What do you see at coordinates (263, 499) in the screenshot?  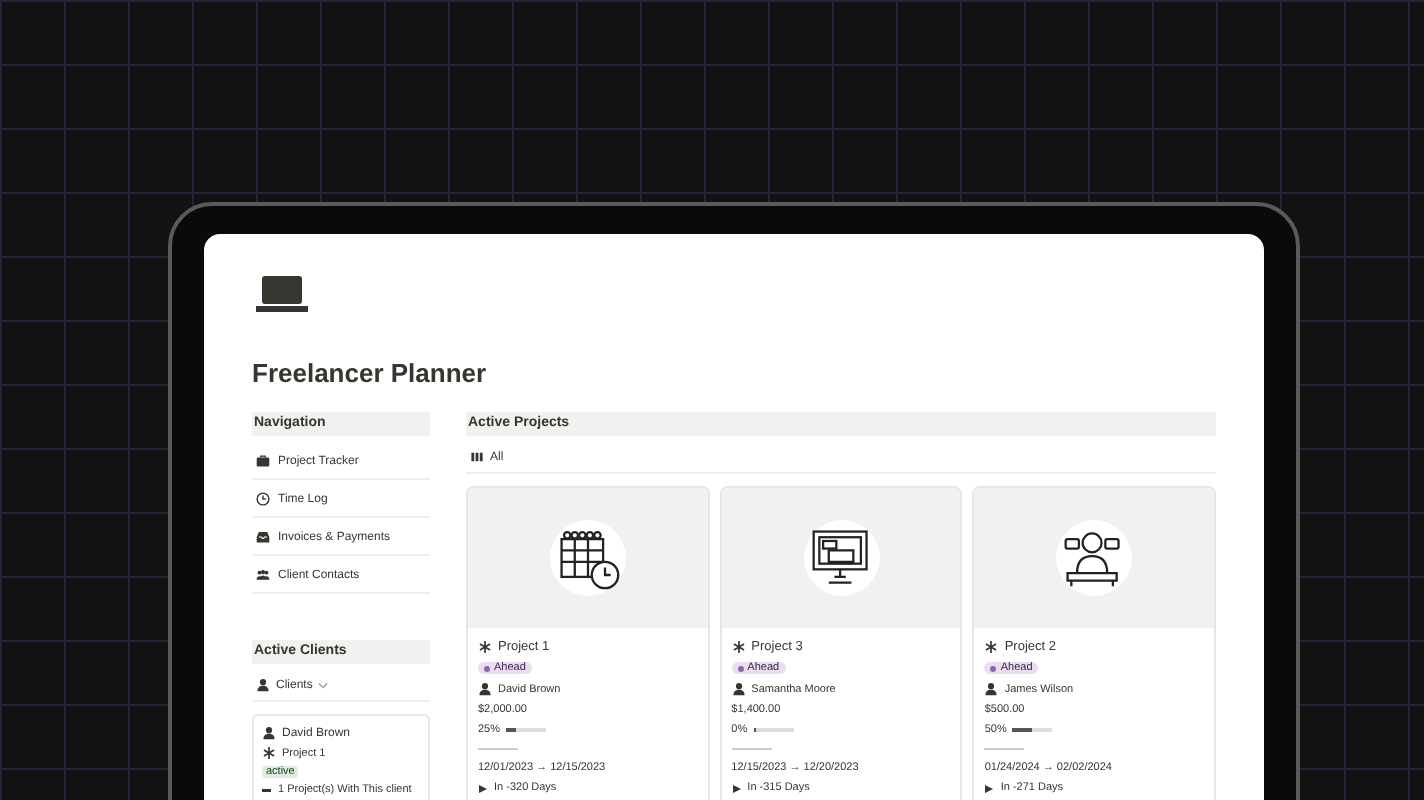 I see `clock-icon` at bounding box center [263, 499].